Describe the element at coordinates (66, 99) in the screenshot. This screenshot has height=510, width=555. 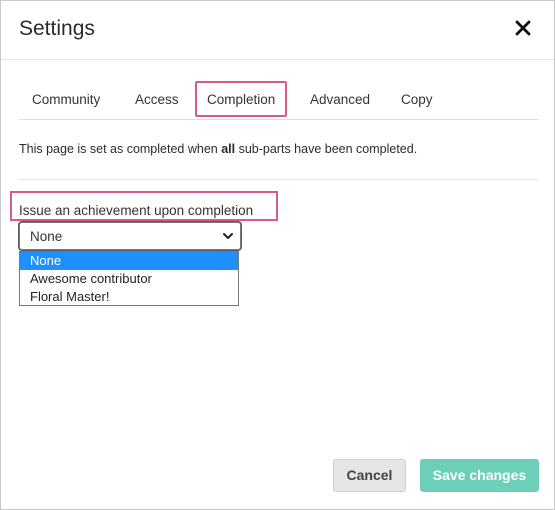
I see `tab-community: Community` at that location.